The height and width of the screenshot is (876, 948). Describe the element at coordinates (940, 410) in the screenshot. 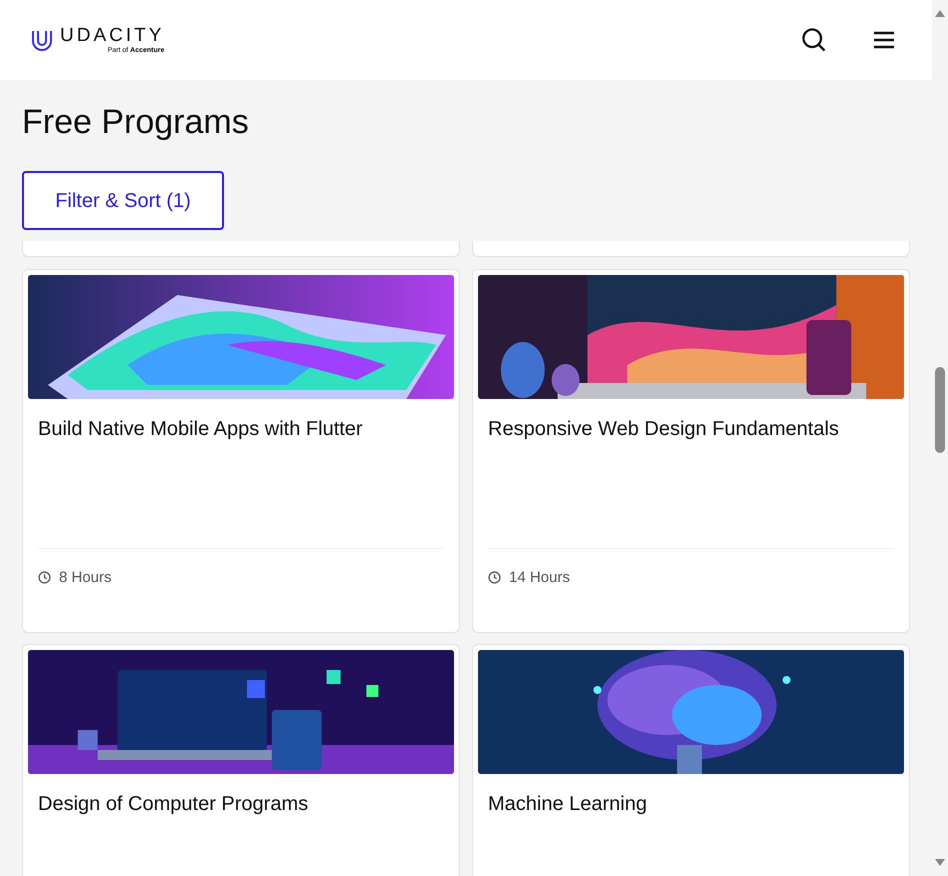

I see `scrollbar-thumb` at that location.